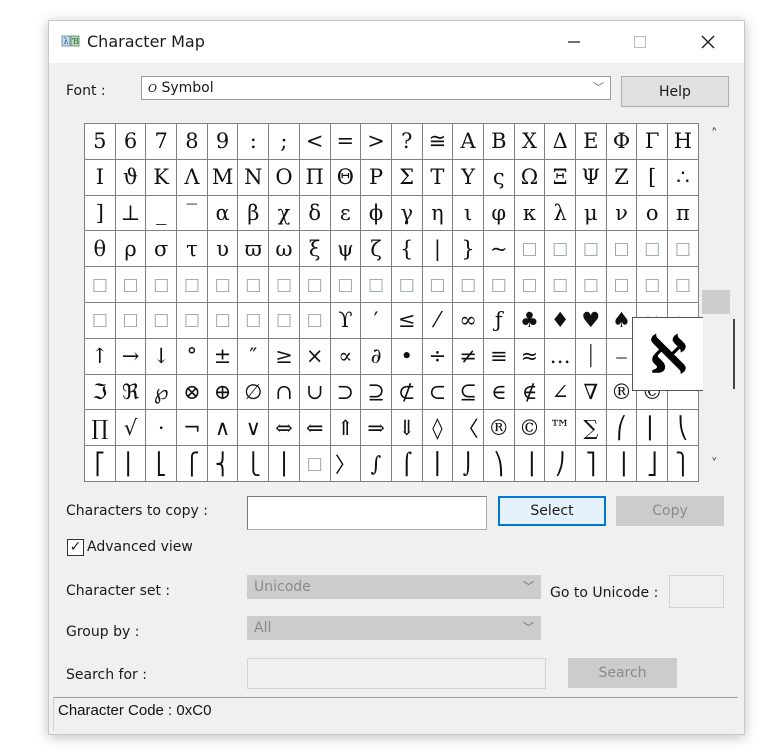 This screenshot has height=755, width=768. What do you see at coordinates (131, 177) in the screenshot?
I see `character-cell: ϑ` at bounding box center [131, 177].